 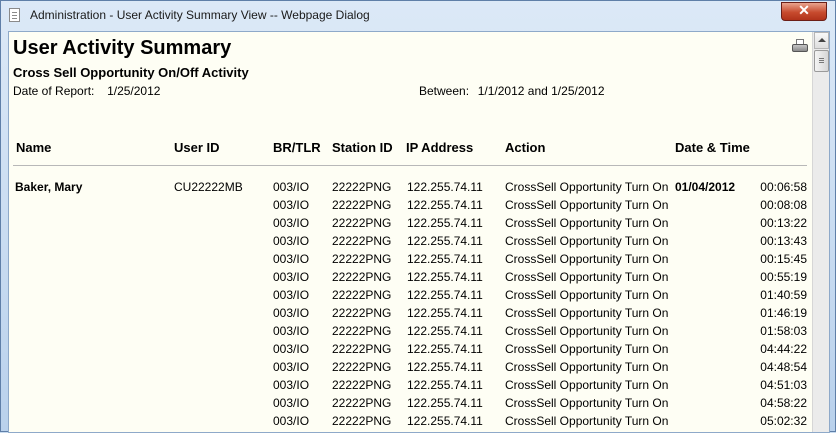 What do you see at coordinates (783, 385) in the screenshot?
I see `time-cell: 04:51:03` at bounding box center [783, 385].